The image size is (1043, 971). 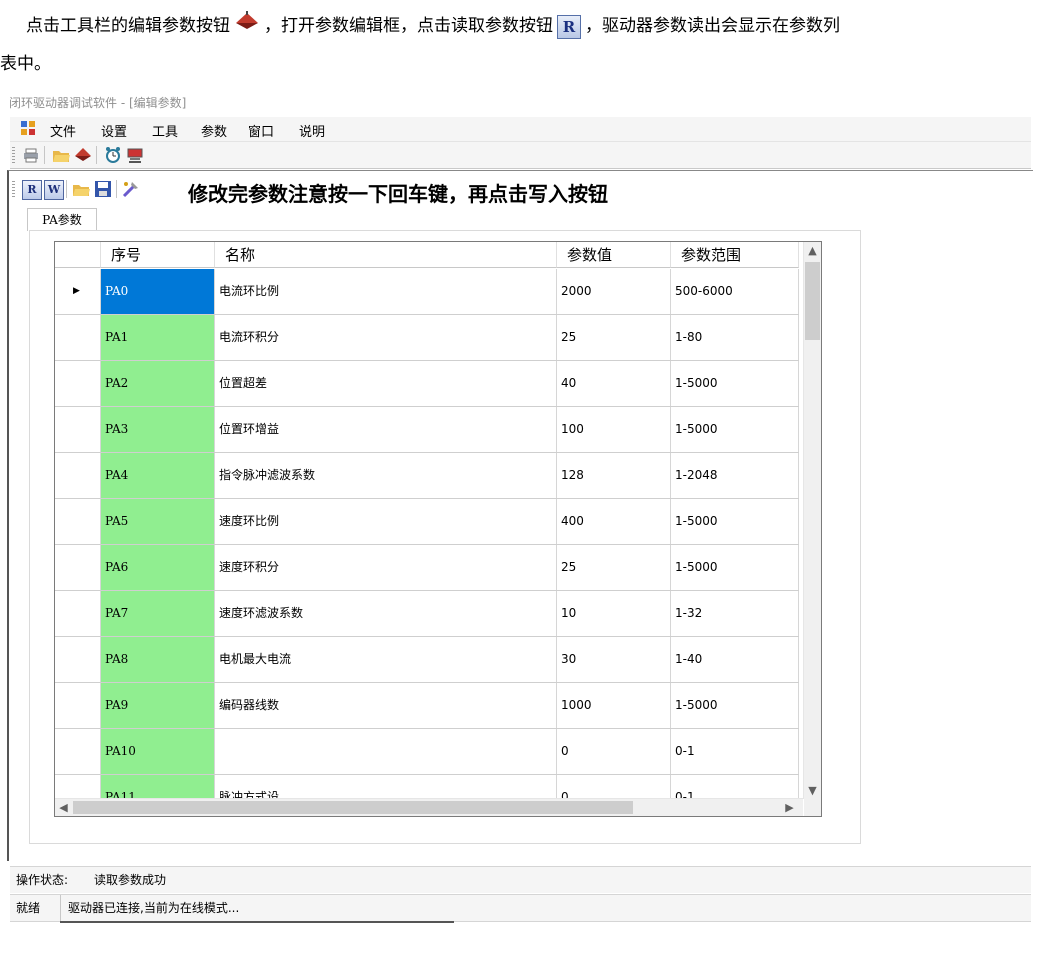 What do you see at coordinates (158, 659) in the screenshot?
I see `cell-id: PA8` at bounding box center [158, 659].